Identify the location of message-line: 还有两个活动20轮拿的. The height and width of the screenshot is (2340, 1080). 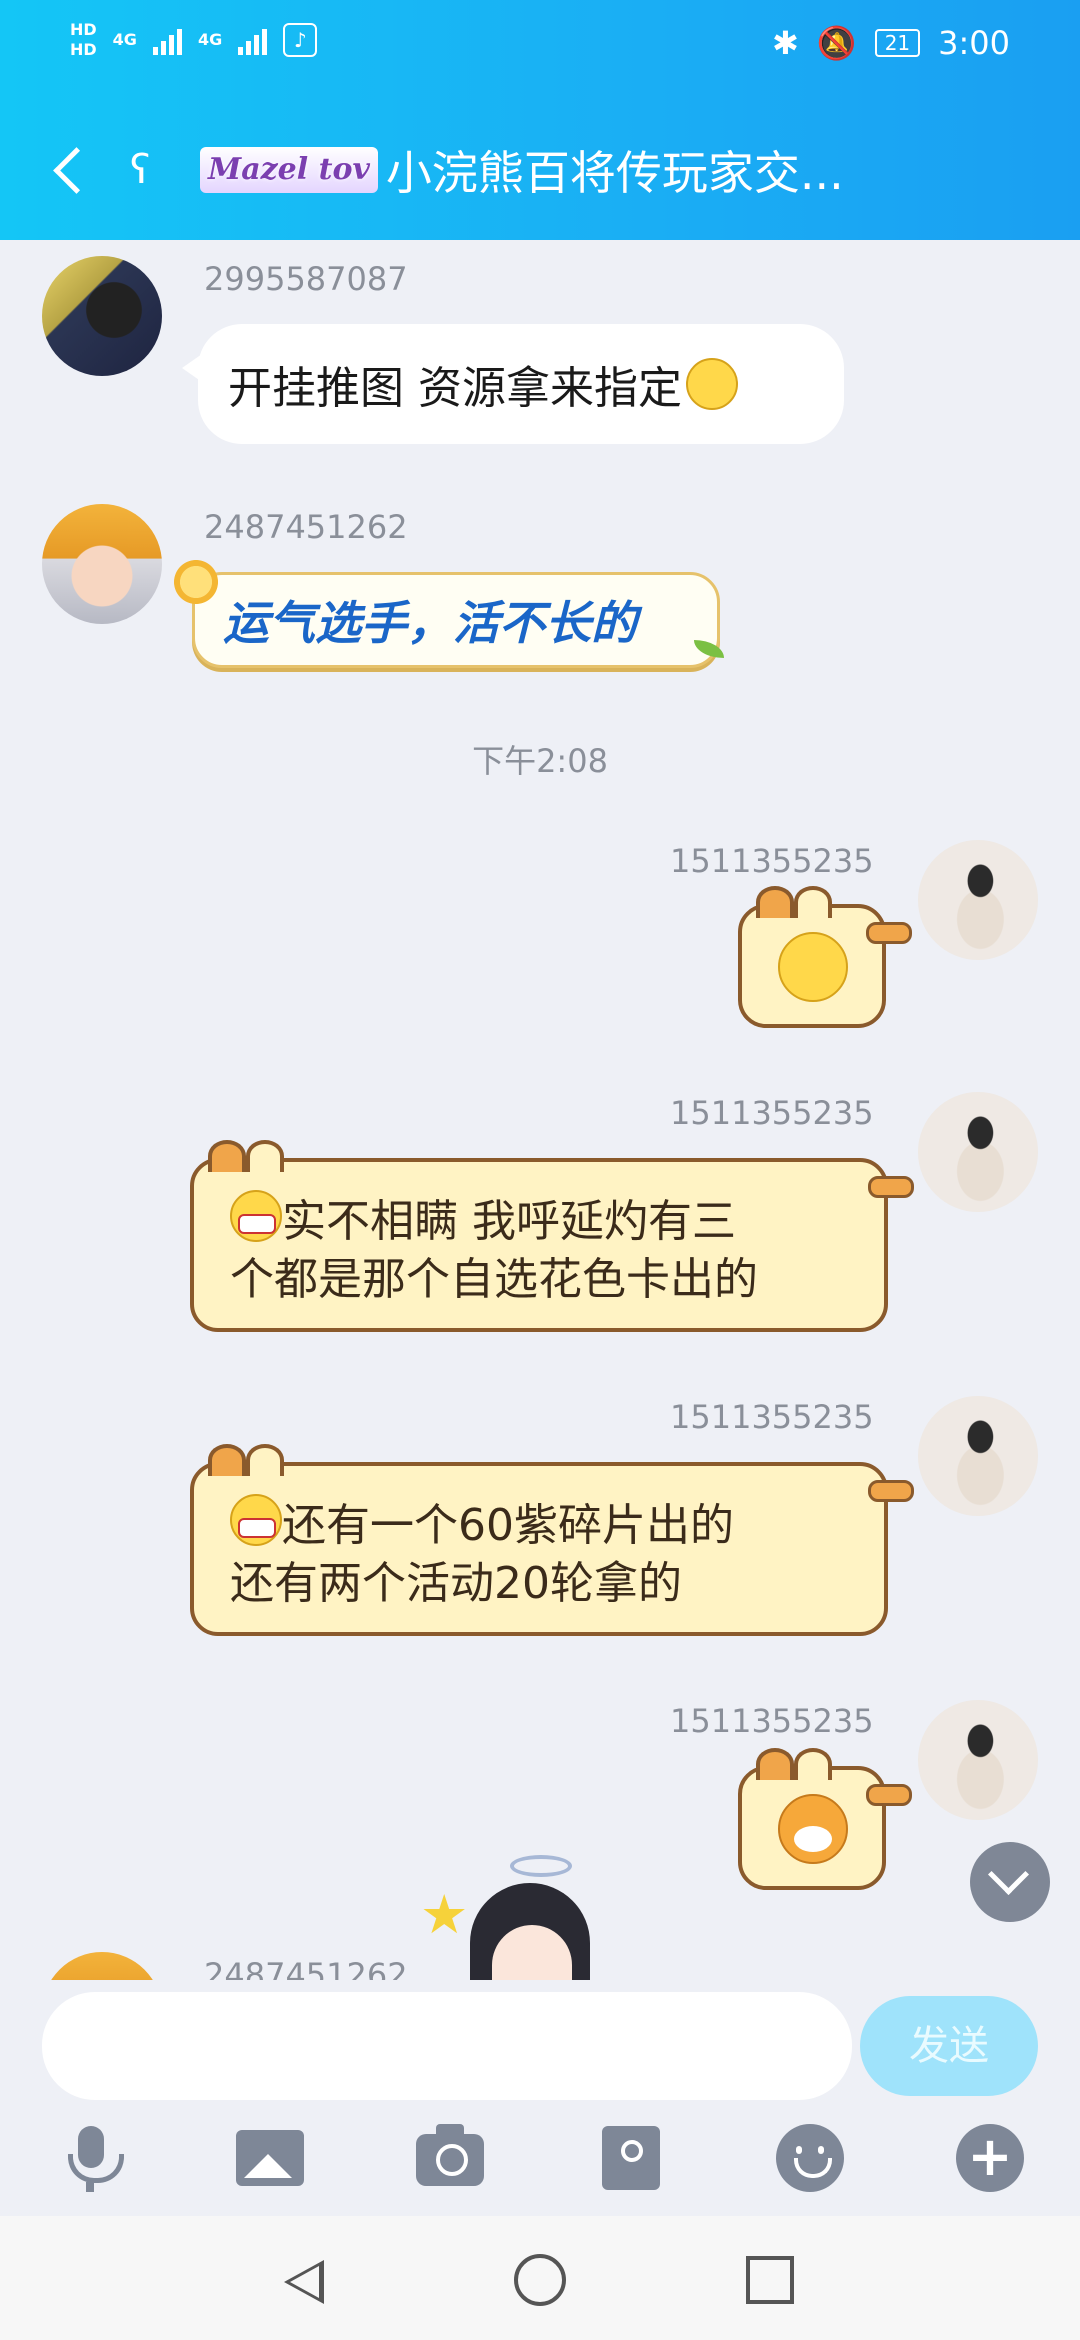
(456, 1583).